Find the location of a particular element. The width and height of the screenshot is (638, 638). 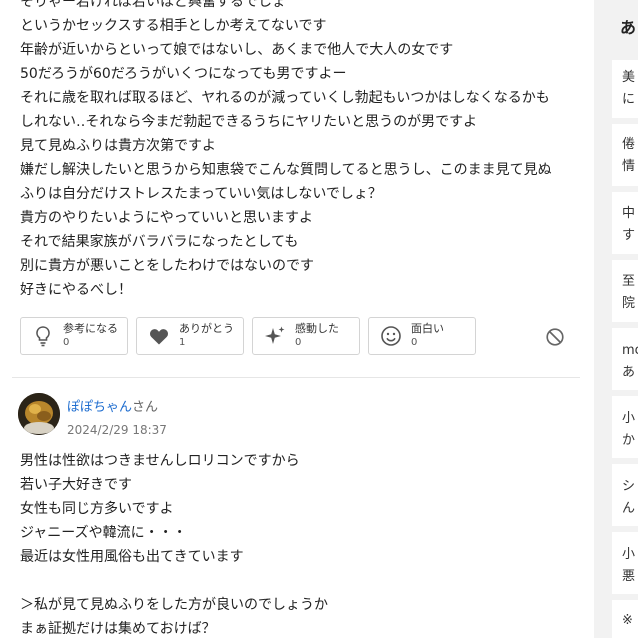

sidebar-item: 小 悪 is located at coordinates (625, 563).